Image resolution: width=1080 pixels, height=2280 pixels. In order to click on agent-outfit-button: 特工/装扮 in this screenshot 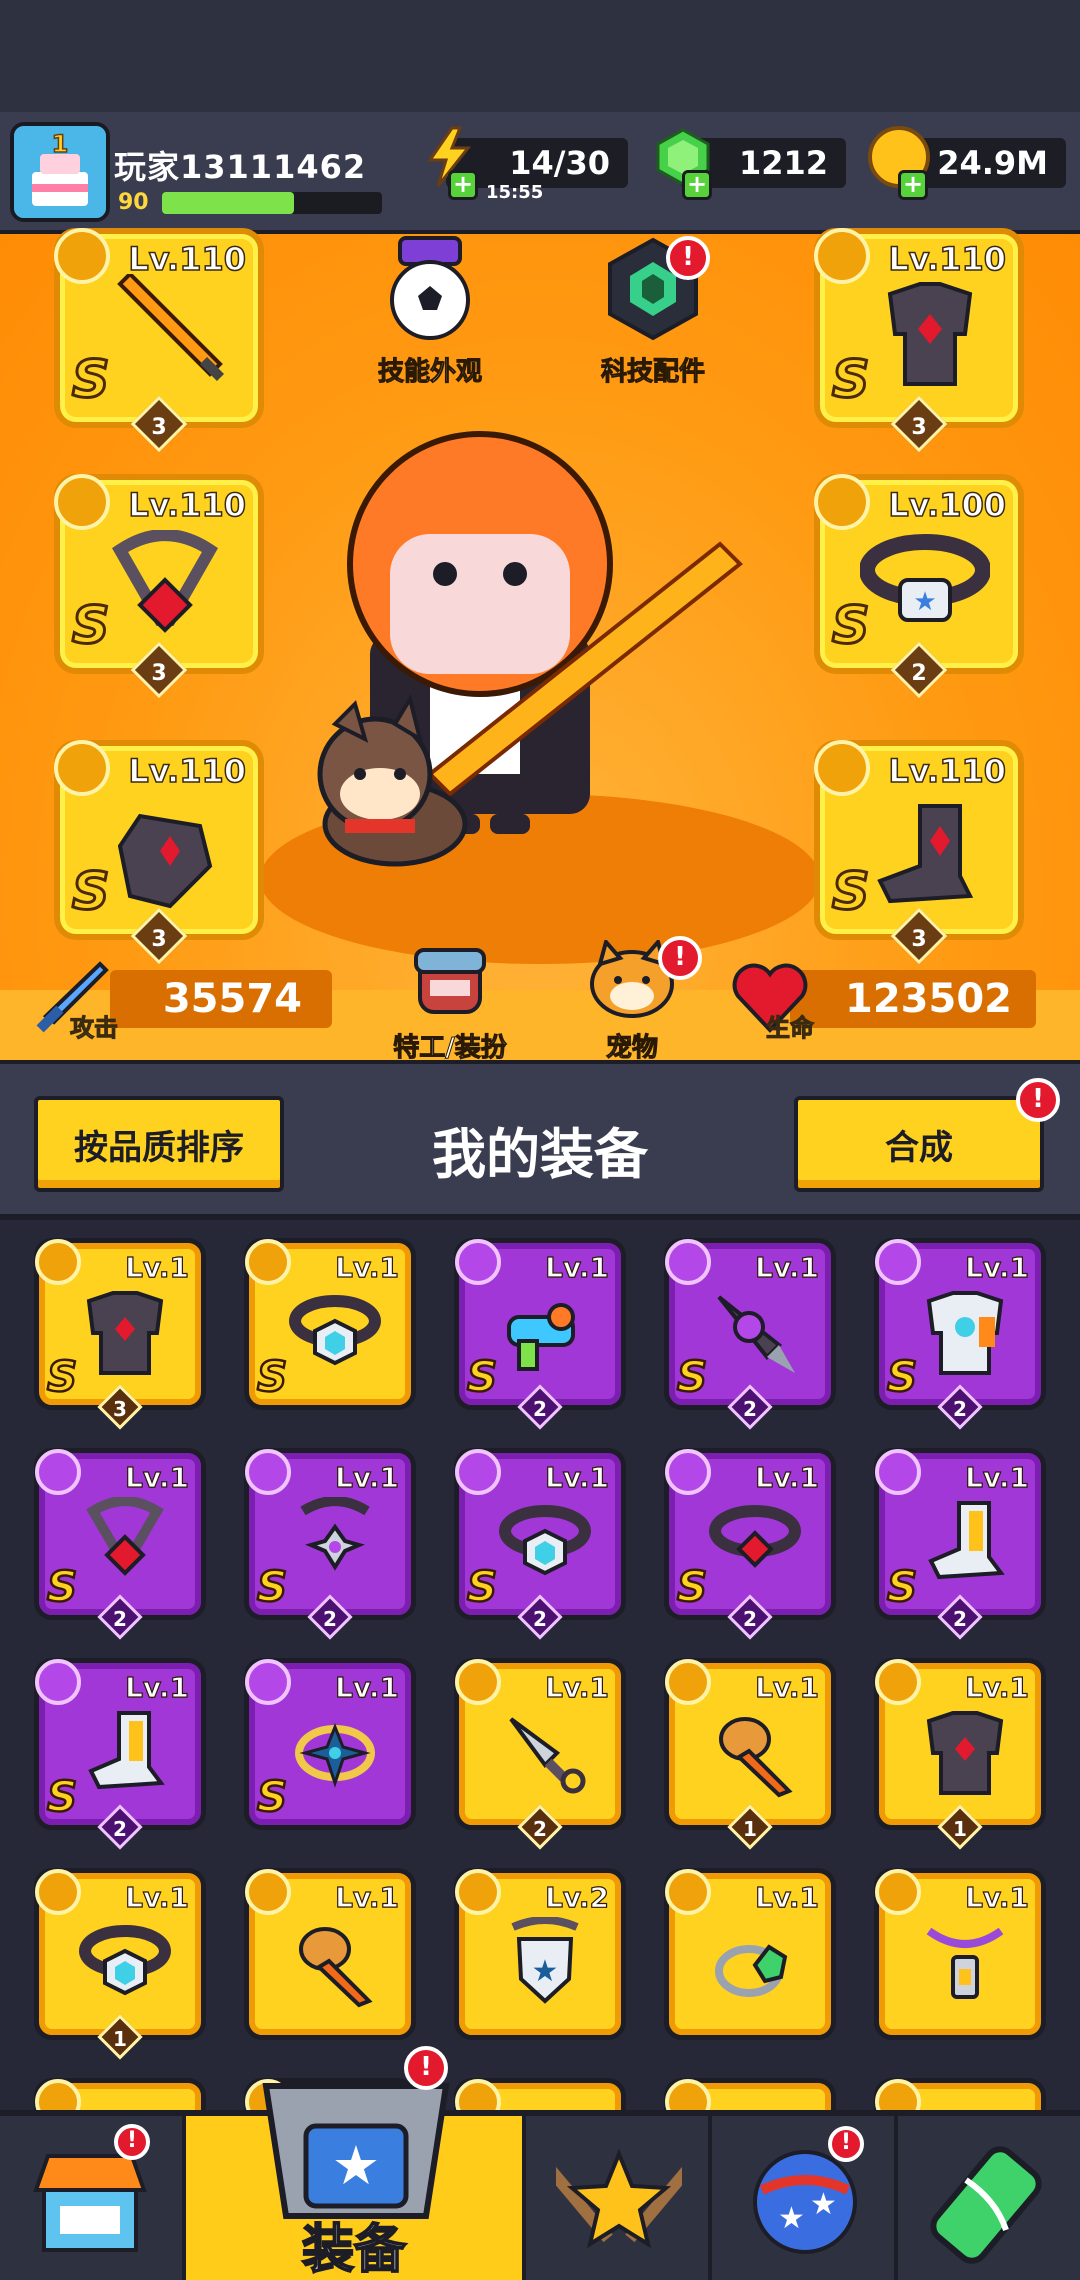, I will do `click(450, 1002)`.